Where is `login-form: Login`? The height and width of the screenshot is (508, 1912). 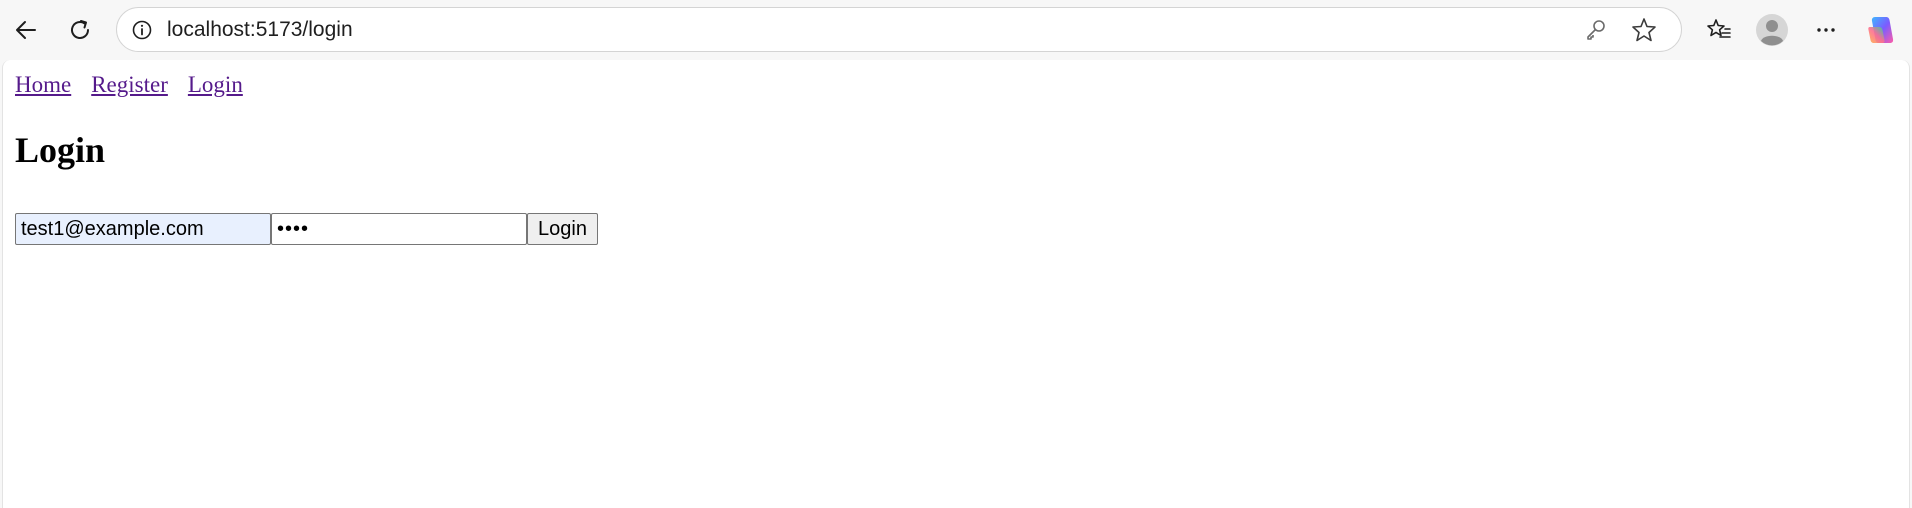 login-form: Login is located at coordinates (306, 229).